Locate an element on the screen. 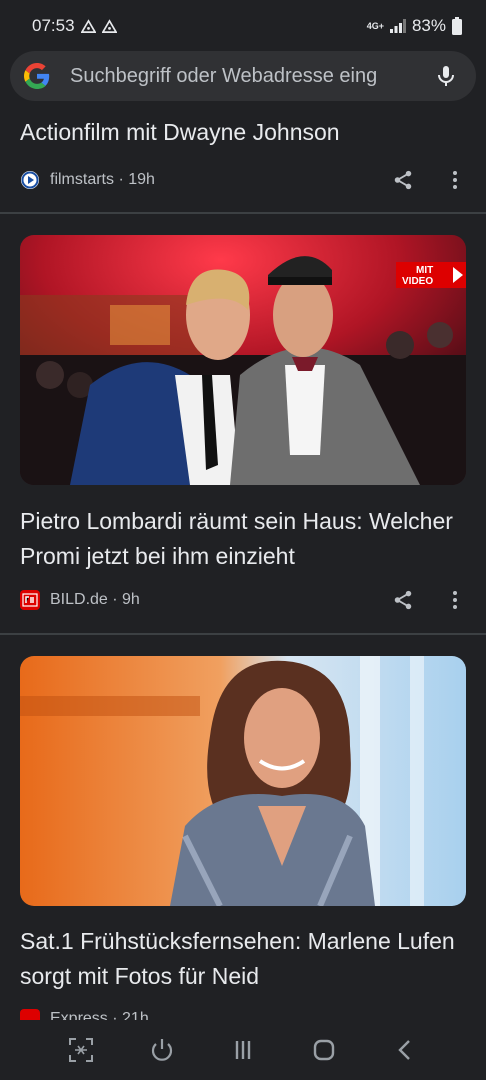 Image resolution: width=486 pixels, height=1080 pixels. back-icon is located at coordinates (405, 1050).